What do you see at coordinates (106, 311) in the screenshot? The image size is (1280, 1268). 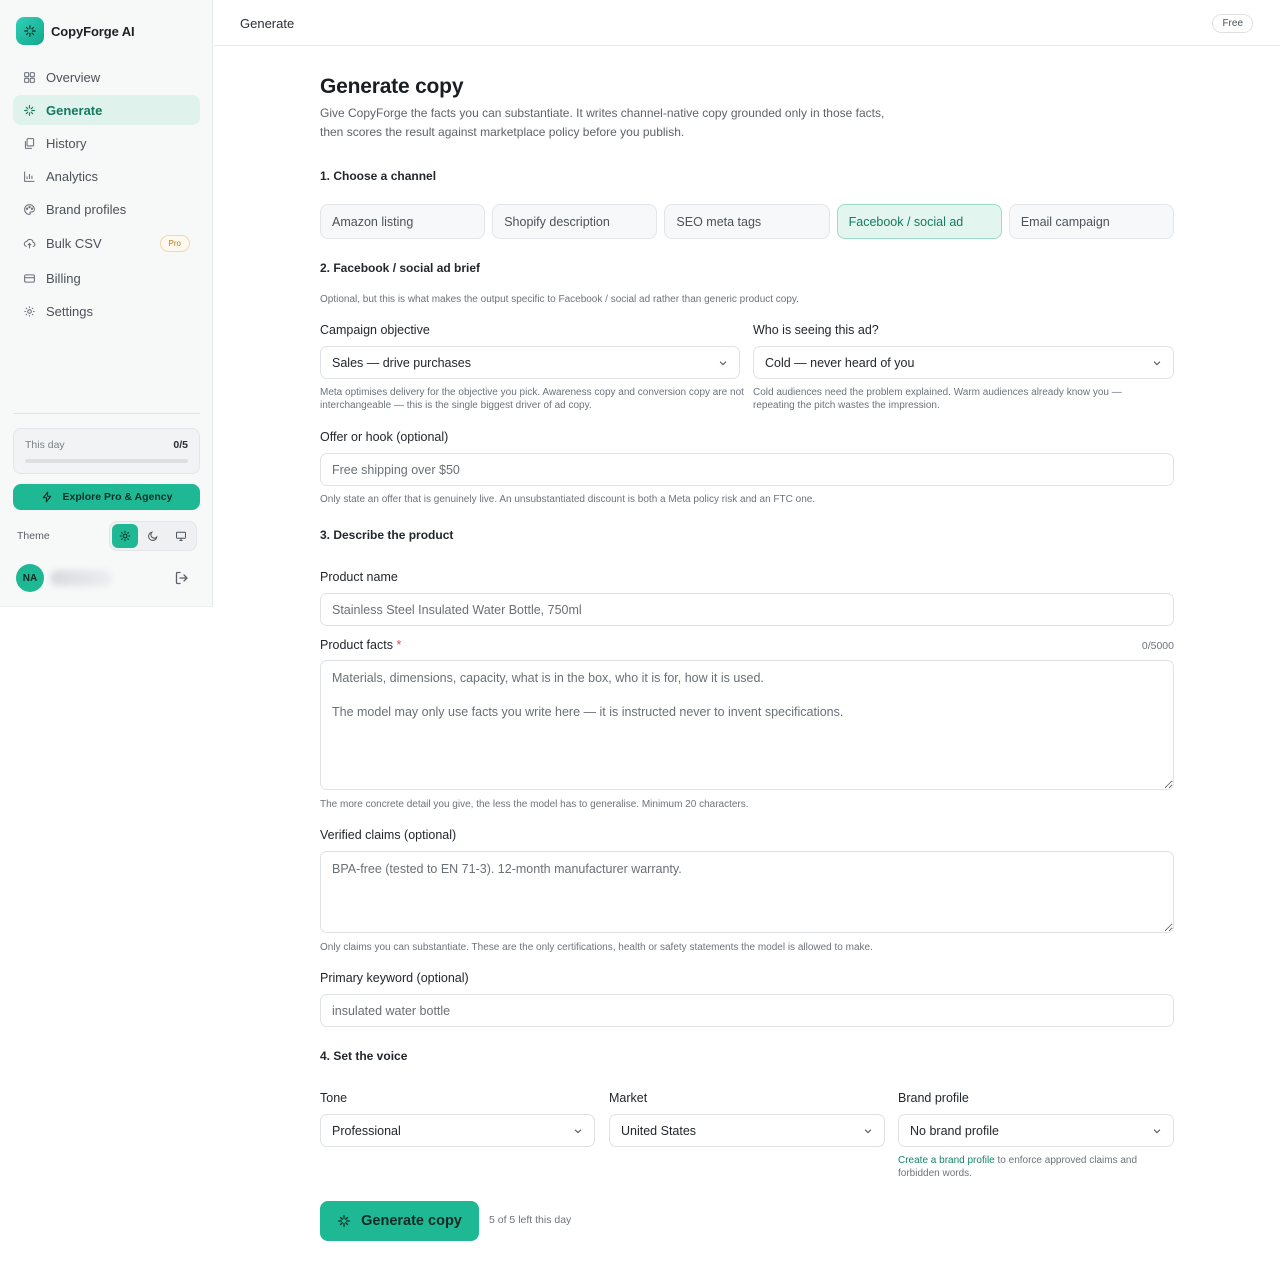 I see `sidebar-item-settings: Settings` at bounding box center [106, 311].